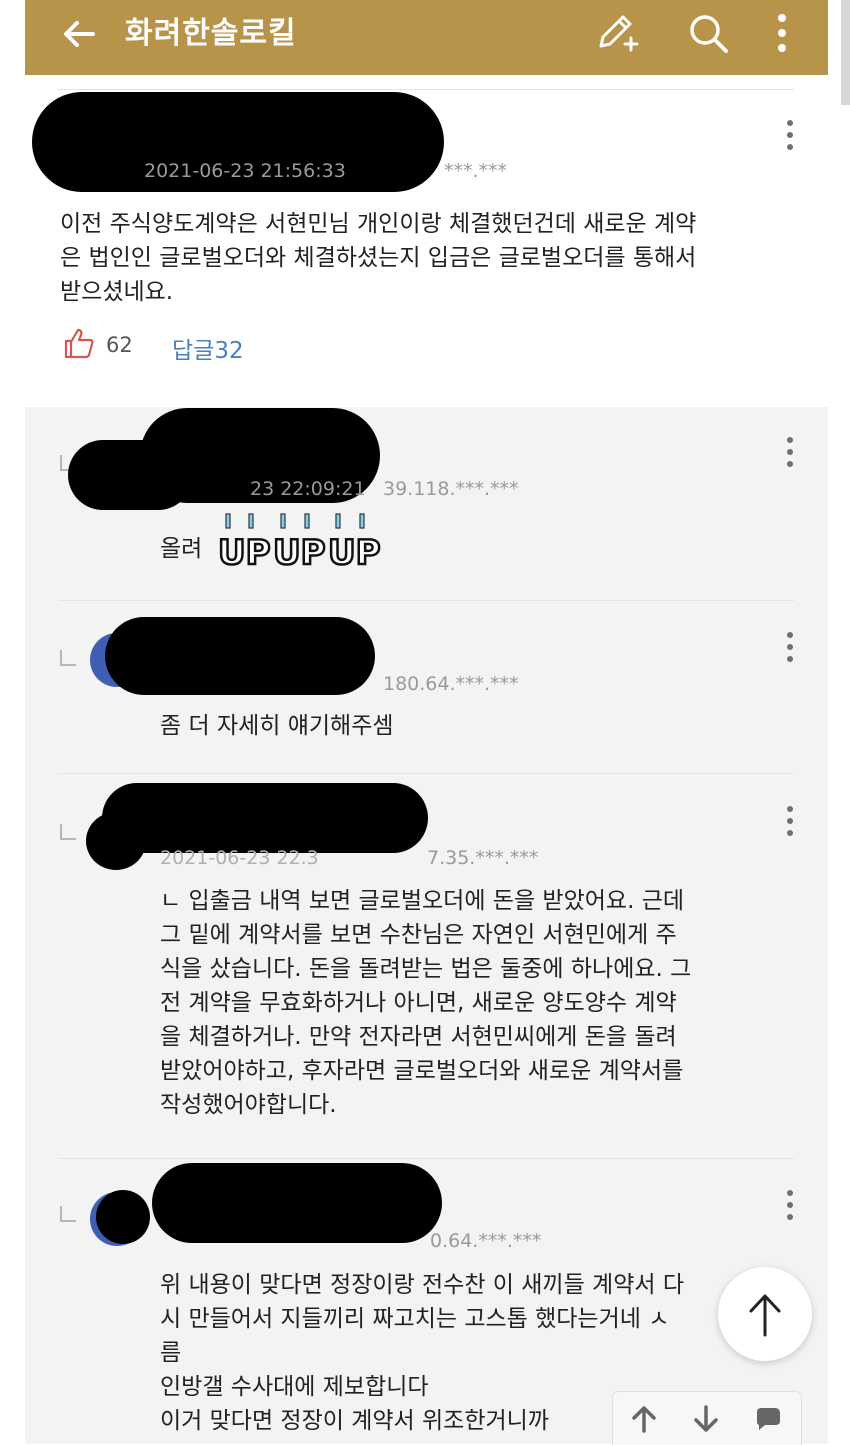 The width and height of the screenshot is (850, 1445). I want to click on reply-ip: 180.64.***.***, so click(451, 684).